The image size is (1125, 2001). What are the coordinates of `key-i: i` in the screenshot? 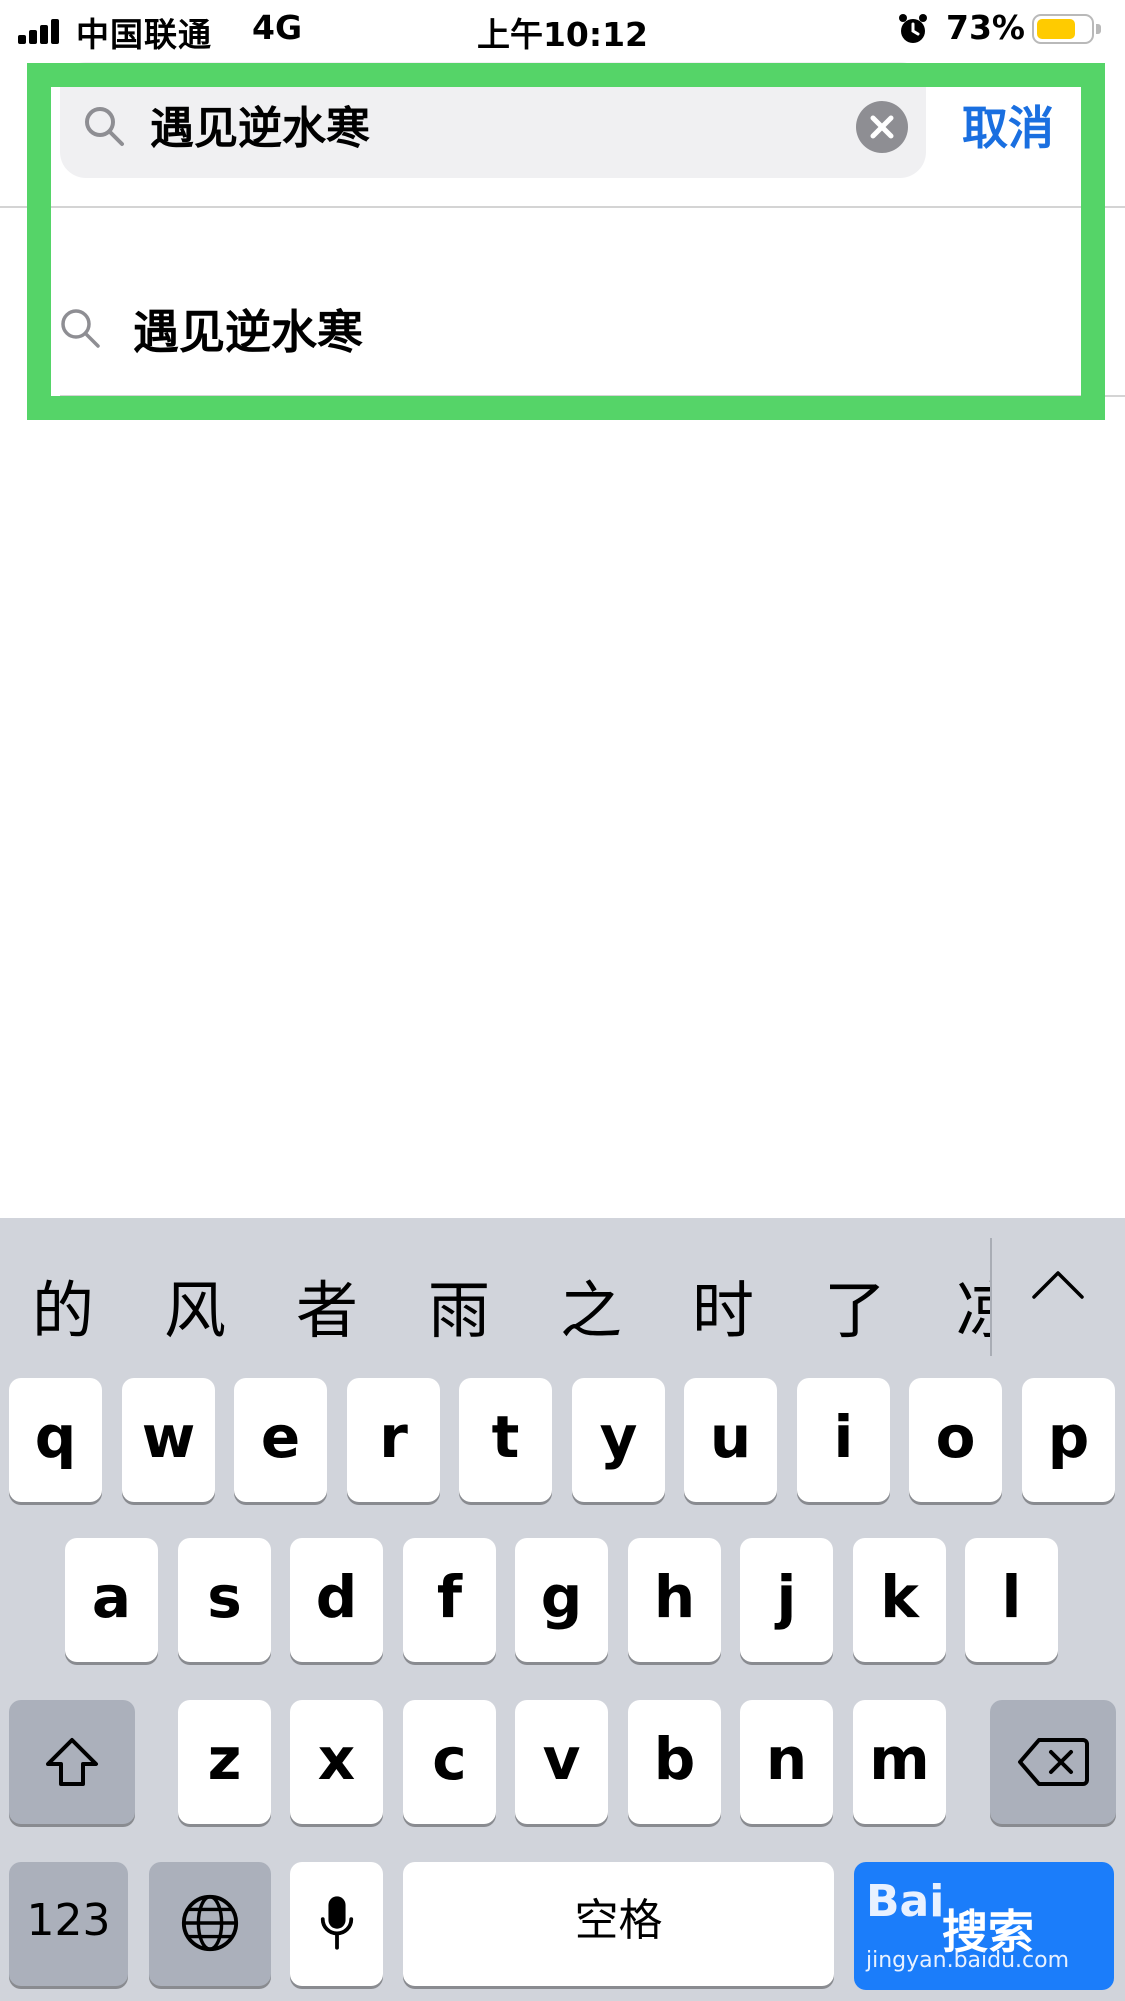 It's located at (843, 1440).